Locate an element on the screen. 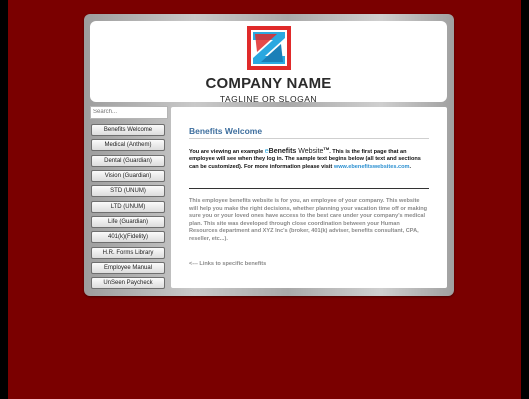 Image resolution: width=529 pixels, height=399 pixels. nav-item-life: Life (Guardian) is located at coordinates (128, 222).